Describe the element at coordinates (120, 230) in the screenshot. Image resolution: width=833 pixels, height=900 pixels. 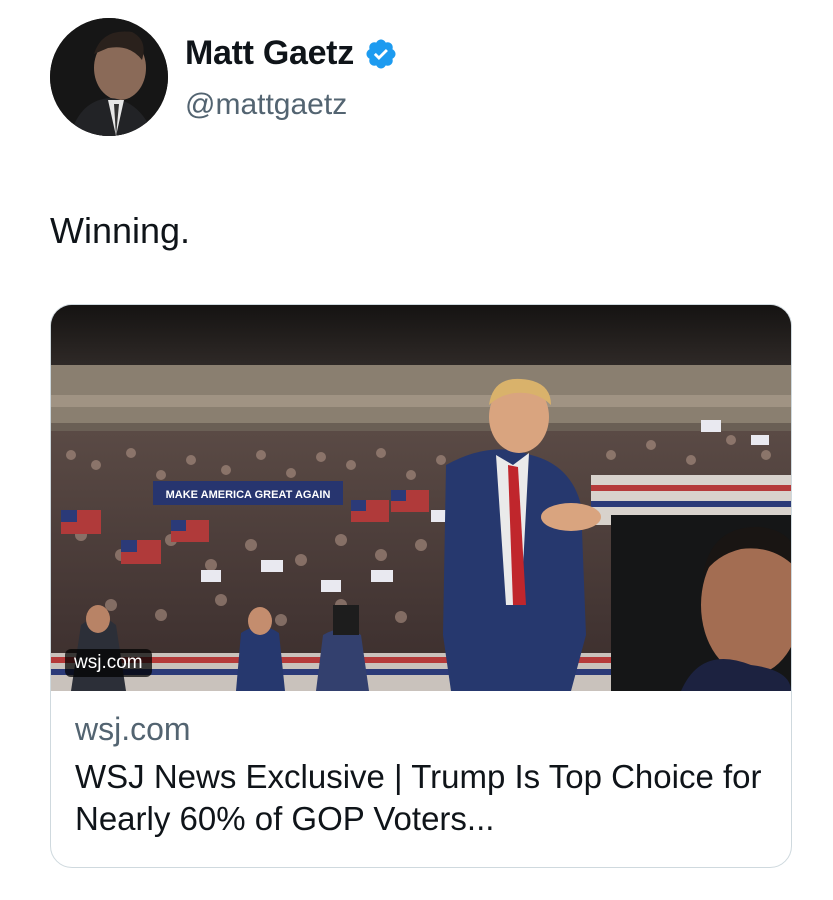
I see `tweet-text: Winning.` at that location.